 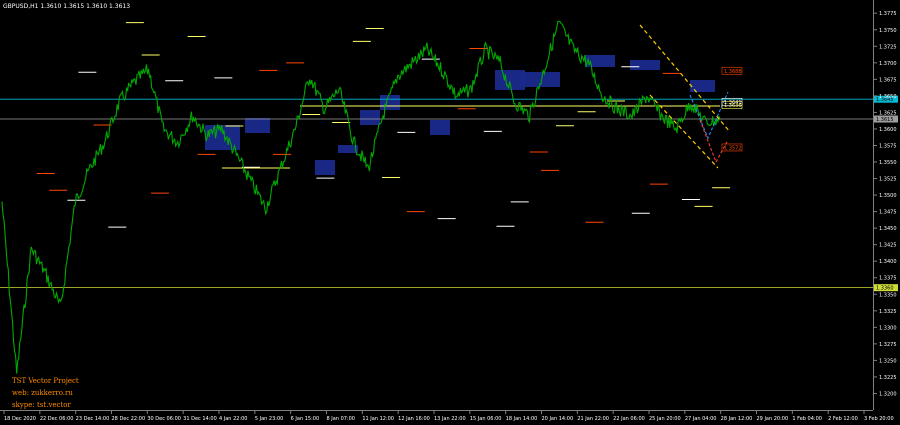 I want to click on y-tick-label-19: 1.3300, so click(x=888, y=328).